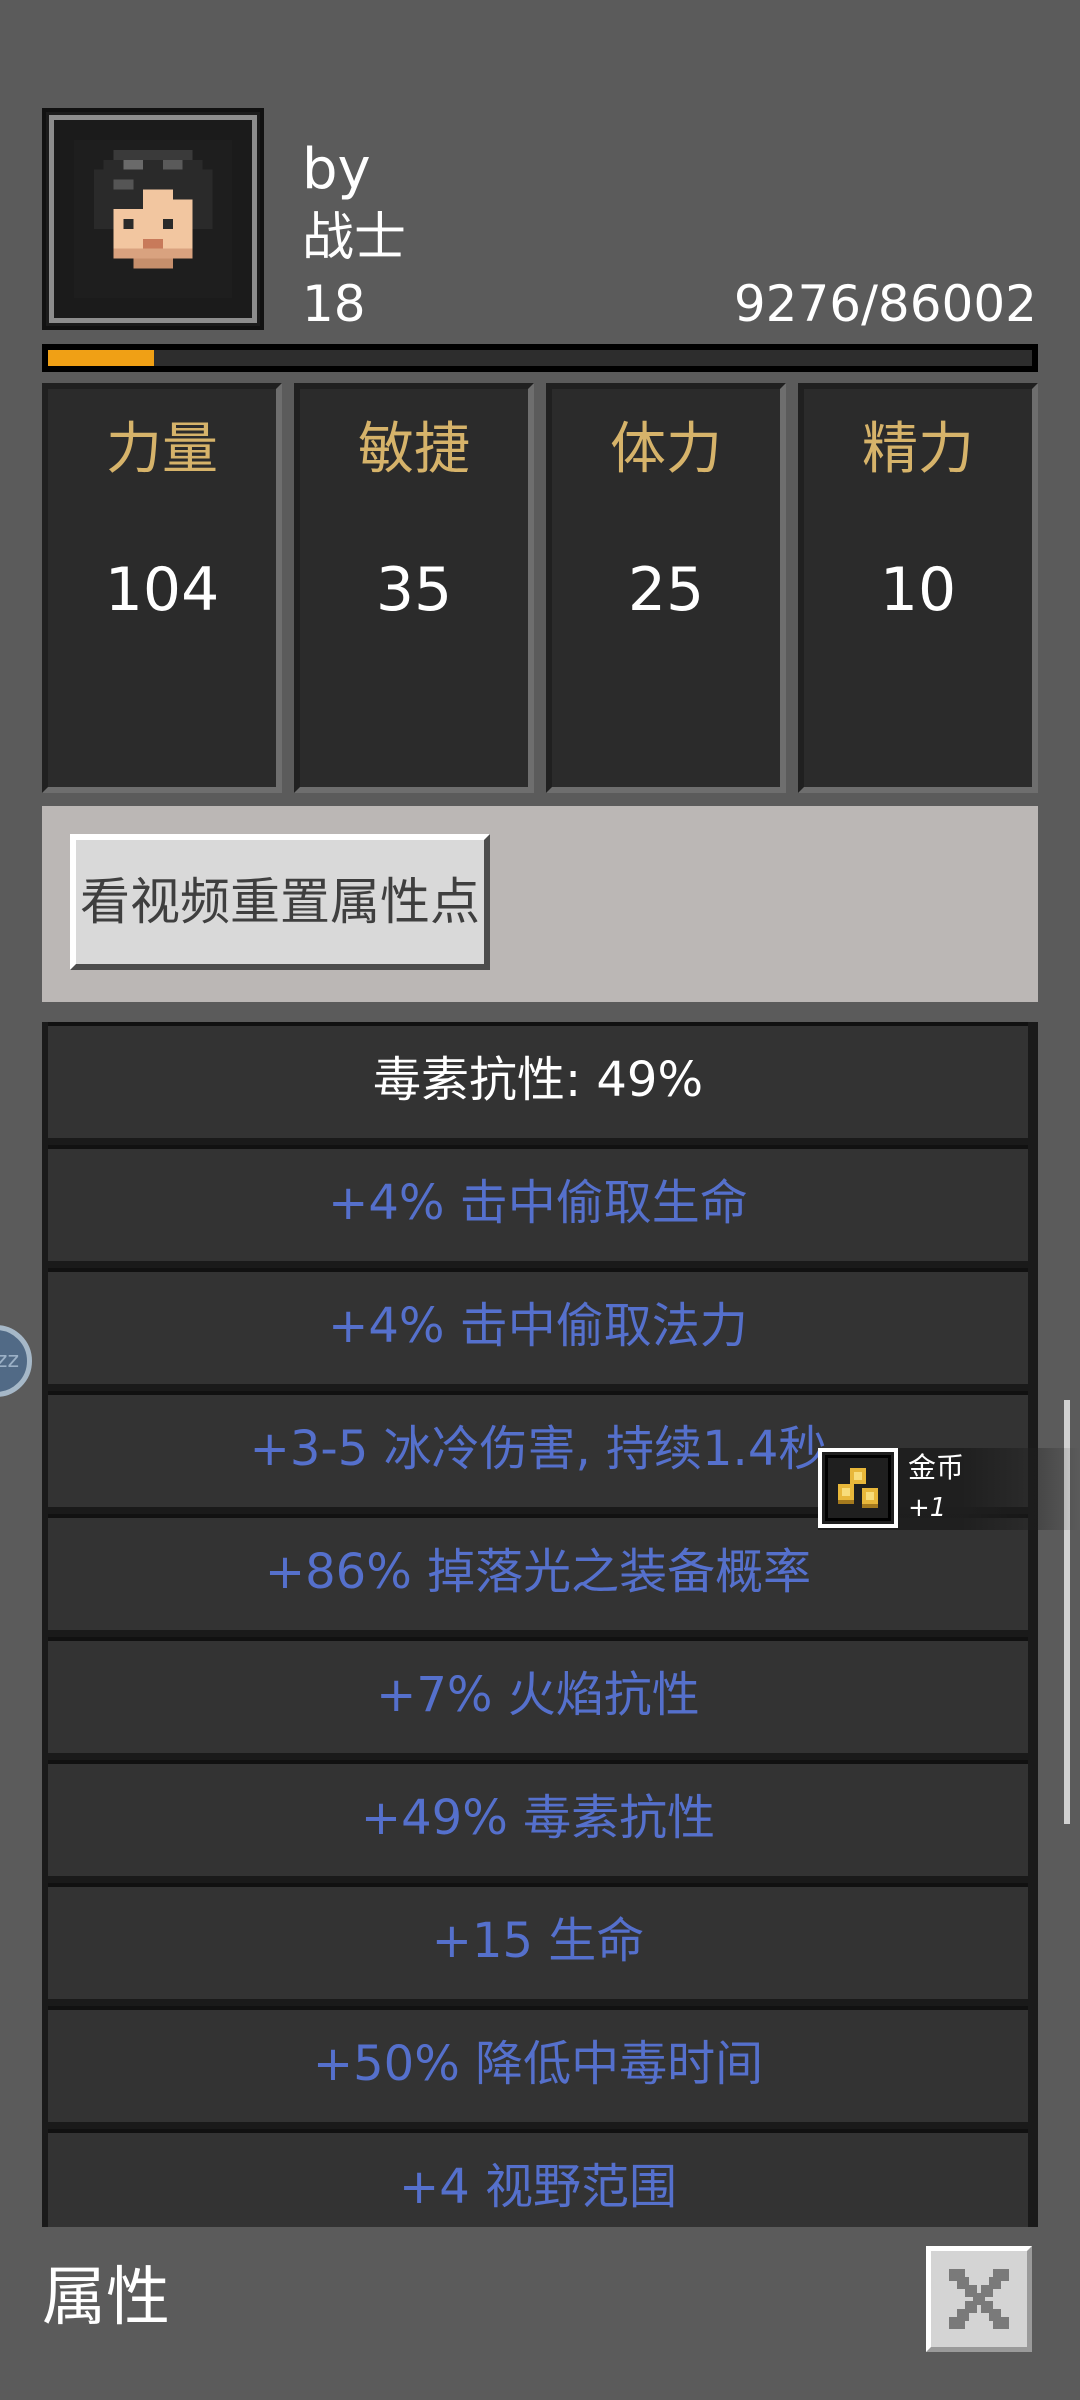  I want to click on loot-notification: 金币 +1, so click(949, 1489).